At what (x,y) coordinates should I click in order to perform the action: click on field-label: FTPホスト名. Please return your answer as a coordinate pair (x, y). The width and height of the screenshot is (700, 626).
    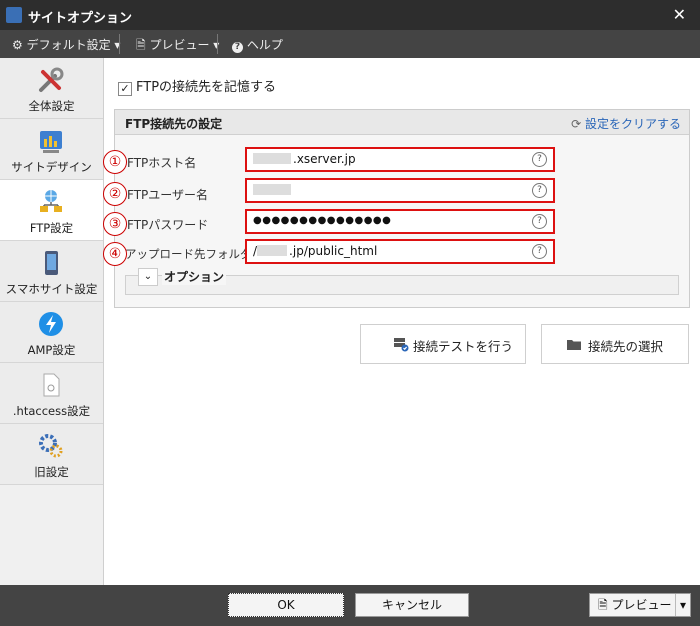
    Looking at the image, I should click on (162, 163).